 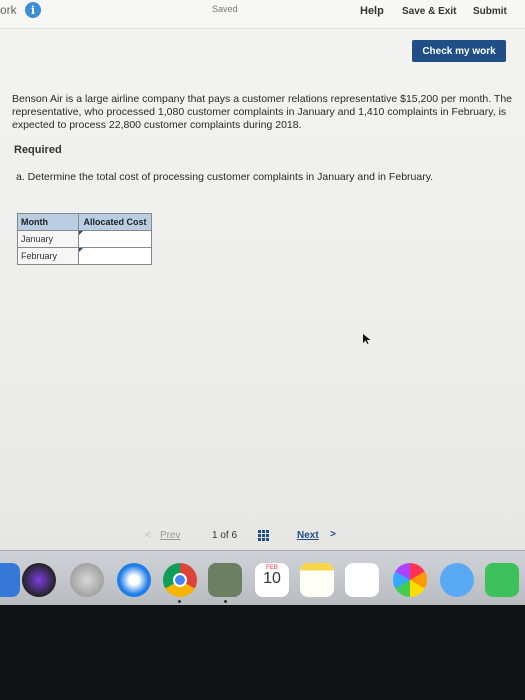 I want to click on laptop-bezel, so click(x=262, y=652).